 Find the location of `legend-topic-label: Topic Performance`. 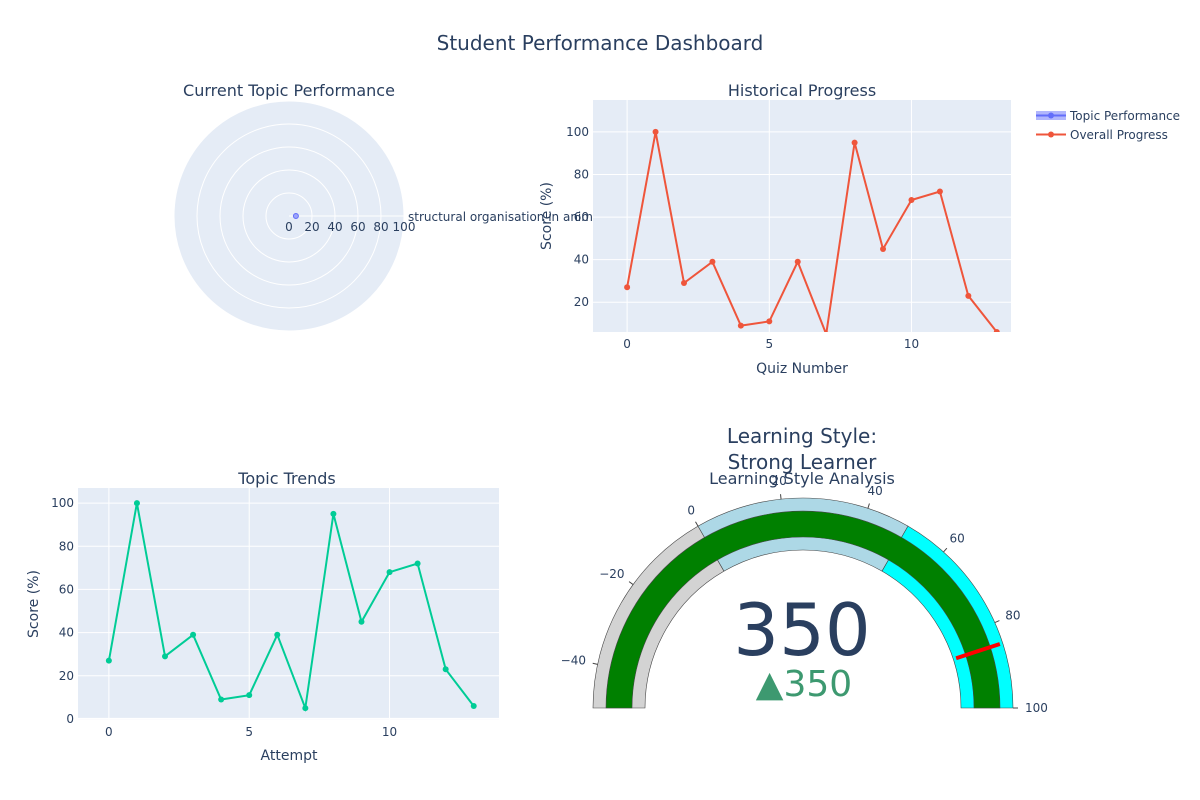

legend-topic-label: Topic Performance is located at coordinates (1124, 116).